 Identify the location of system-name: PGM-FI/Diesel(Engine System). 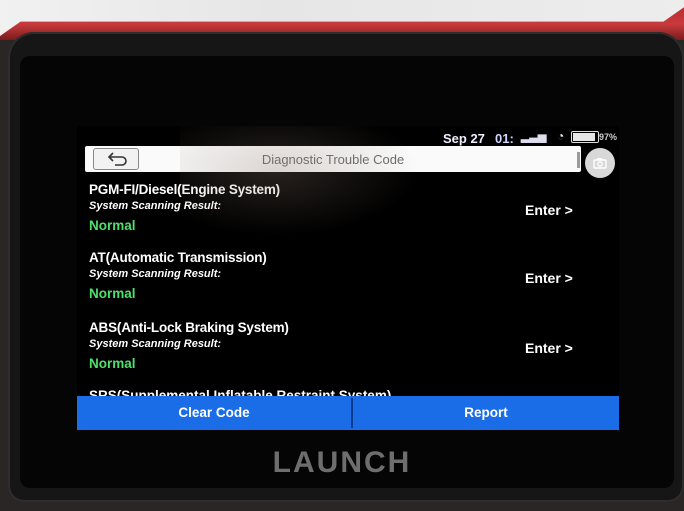
(184, 189).